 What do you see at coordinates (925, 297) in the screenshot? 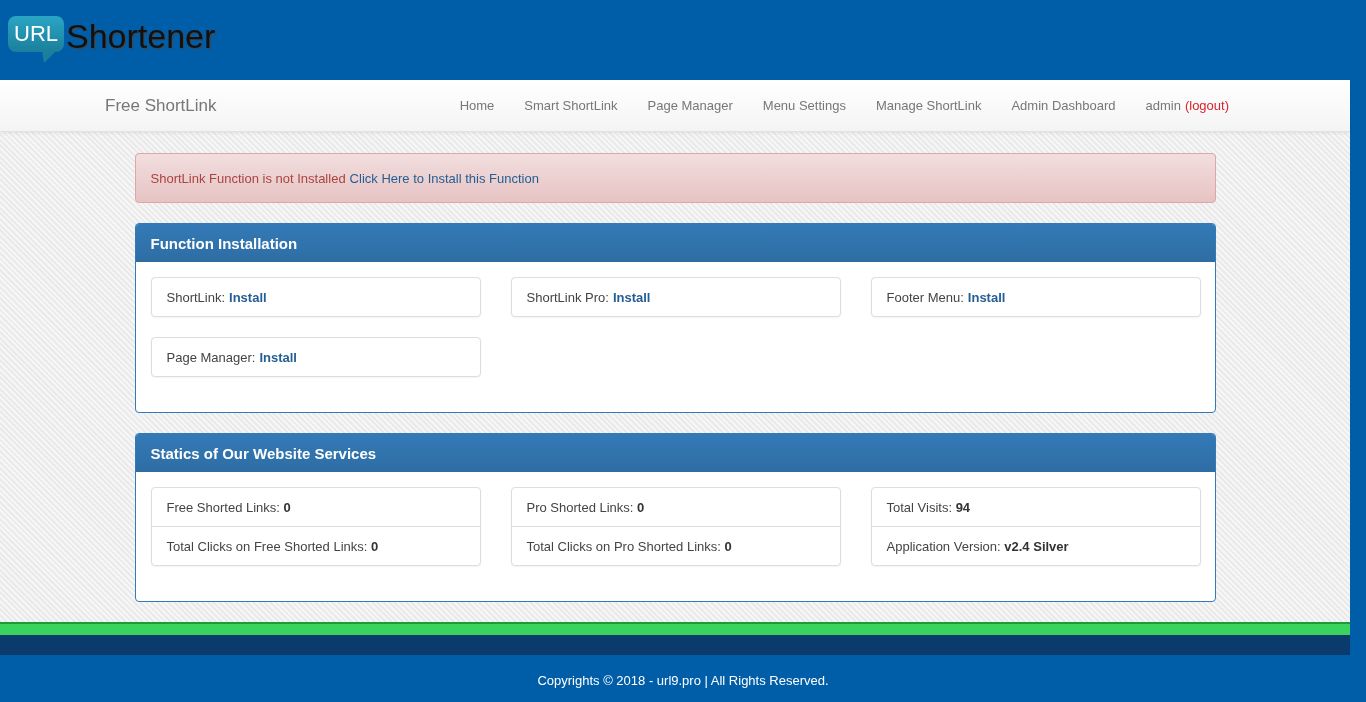
I see `function-label: Footer Menu:` at bounding box center [925, 297].